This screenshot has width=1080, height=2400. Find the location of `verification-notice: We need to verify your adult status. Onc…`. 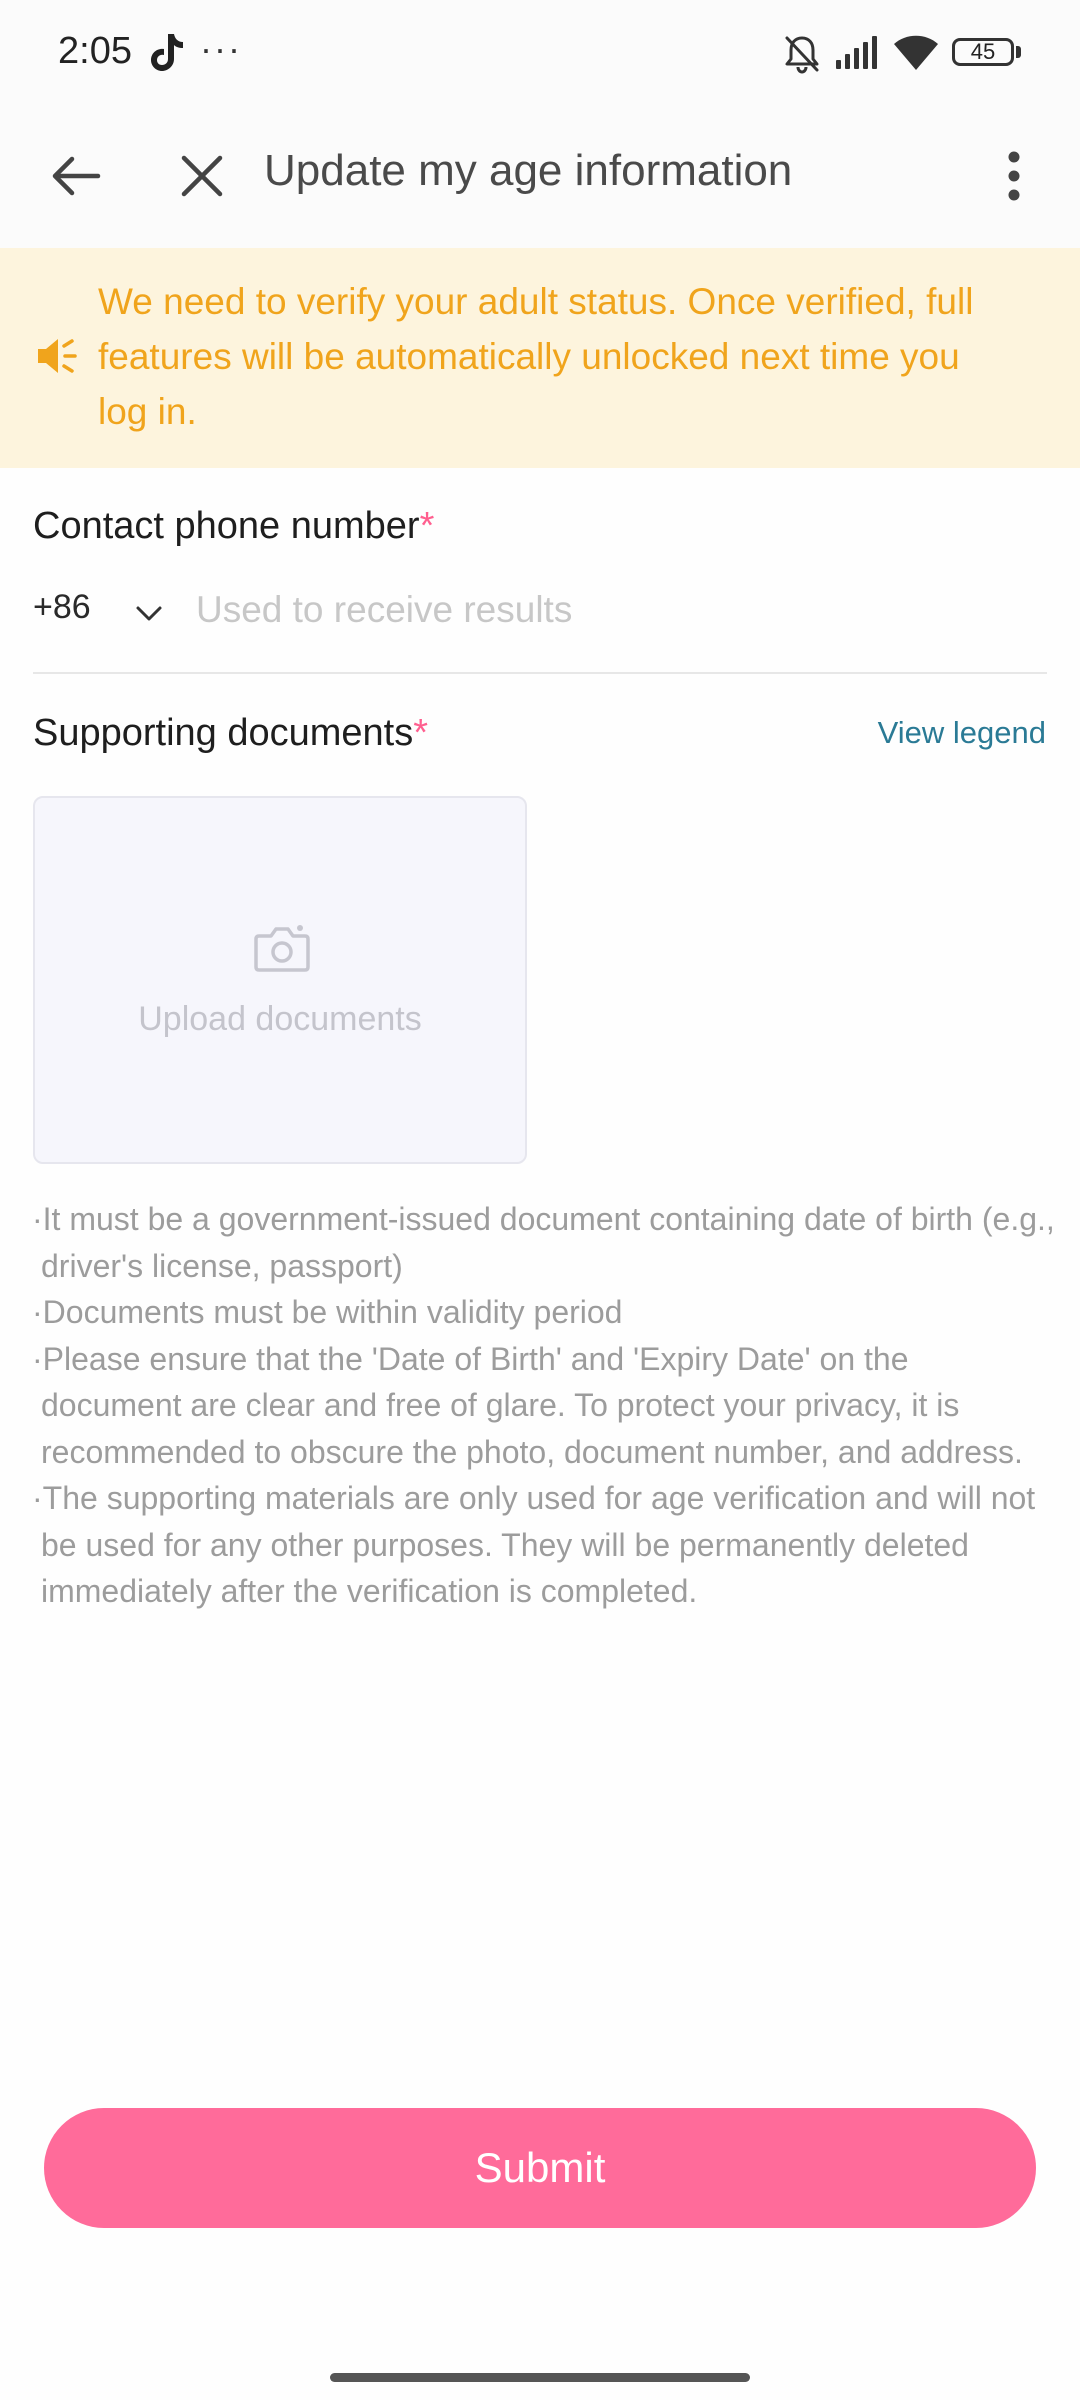

verification-notice: We need to verify your adult status. Onc… is located at coordinates (540, 358).